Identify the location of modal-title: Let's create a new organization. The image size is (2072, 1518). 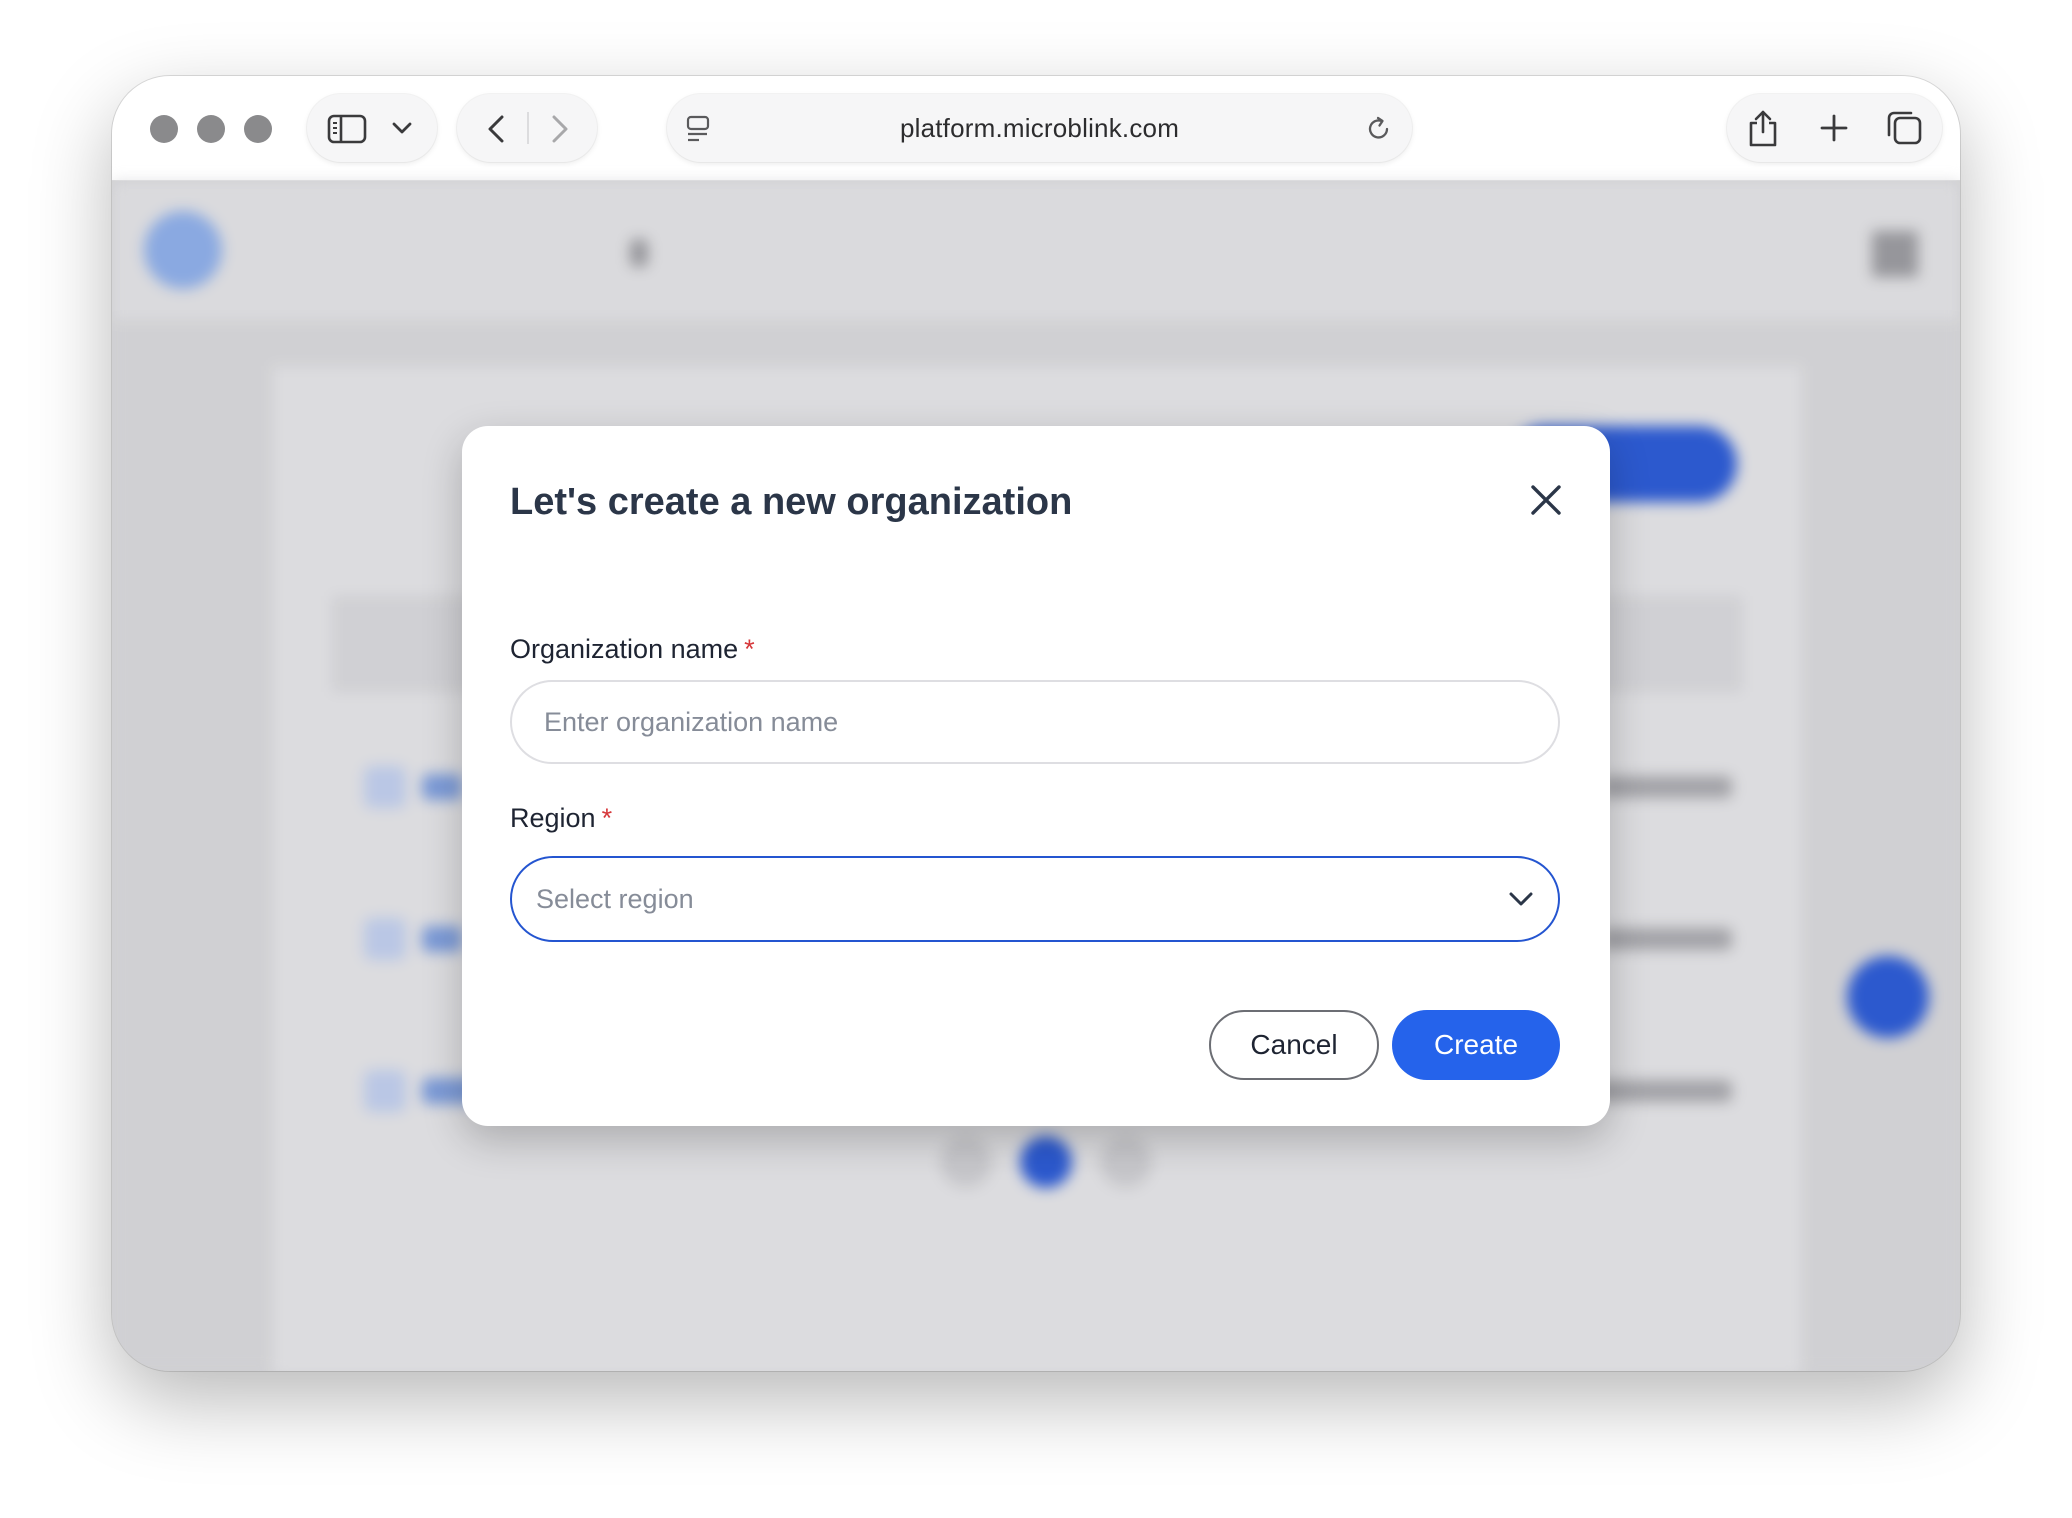
(791, 502).